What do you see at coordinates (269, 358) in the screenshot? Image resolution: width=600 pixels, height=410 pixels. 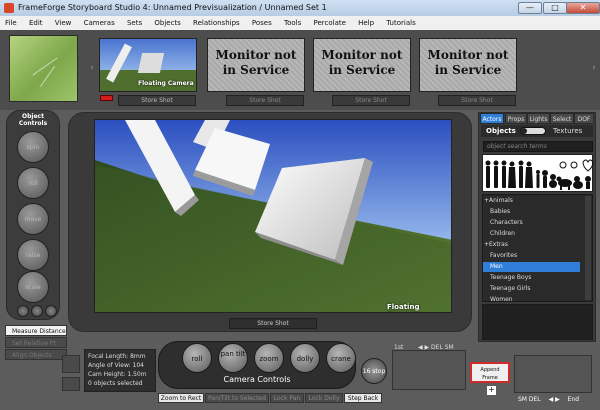 I see `camera-zoom-knob: zoom` at bounding box center [269, 358].